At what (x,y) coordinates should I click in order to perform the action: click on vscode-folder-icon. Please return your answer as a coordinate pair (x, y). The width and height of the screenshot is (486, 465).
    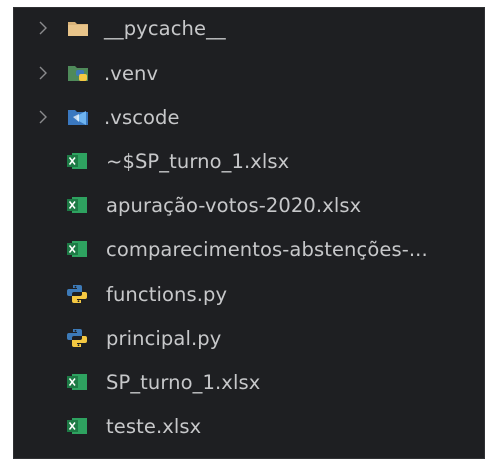
    Looking at the image, I should click on (78, 117).